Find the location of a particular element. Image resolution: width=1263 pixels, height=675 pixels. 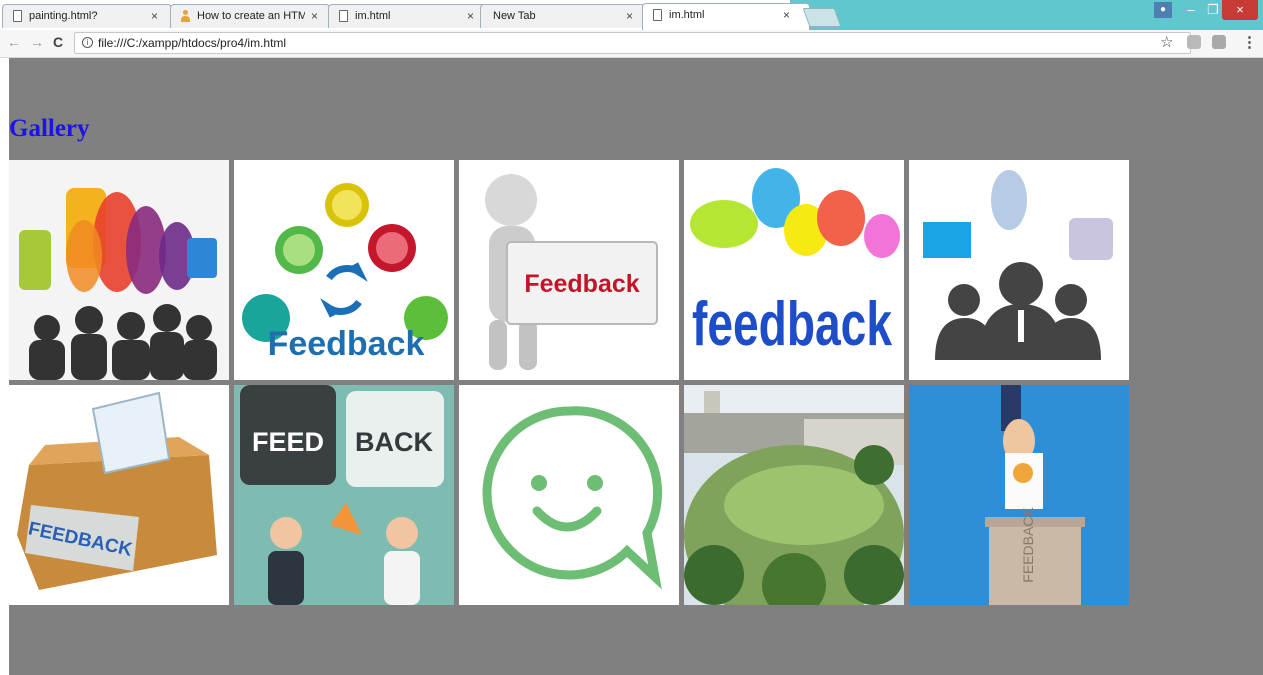

tab-how-to-create: How to create an HTML t × is located at coordinates (250, 16).